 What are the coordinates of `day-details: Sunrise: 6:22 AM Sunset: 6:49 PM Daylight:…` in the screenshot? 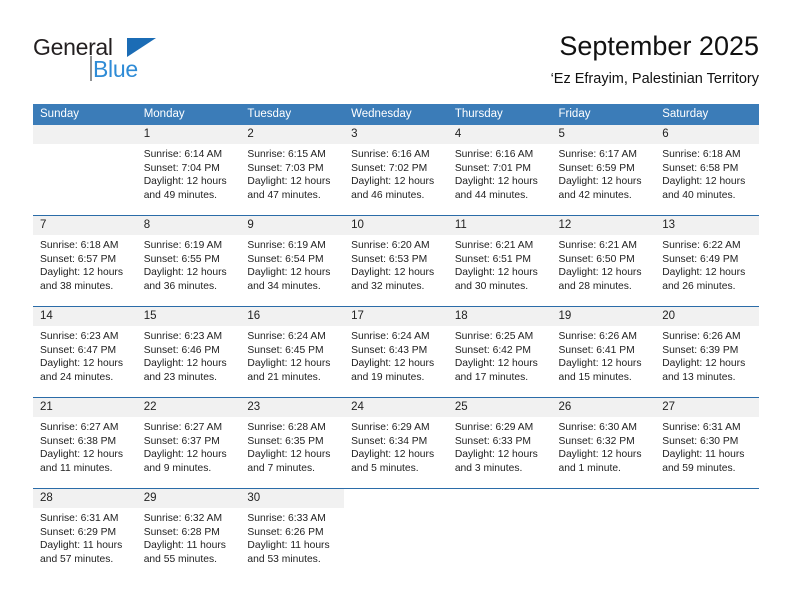 It's located at (707, 264).